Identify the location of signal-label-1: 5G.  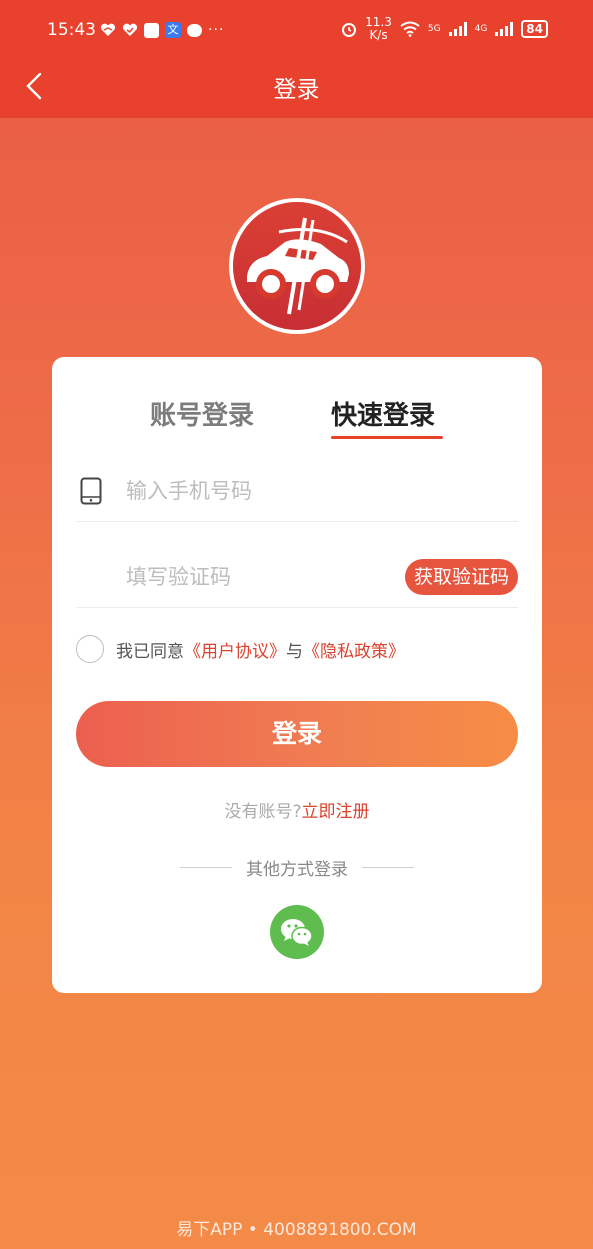
(434, 29).